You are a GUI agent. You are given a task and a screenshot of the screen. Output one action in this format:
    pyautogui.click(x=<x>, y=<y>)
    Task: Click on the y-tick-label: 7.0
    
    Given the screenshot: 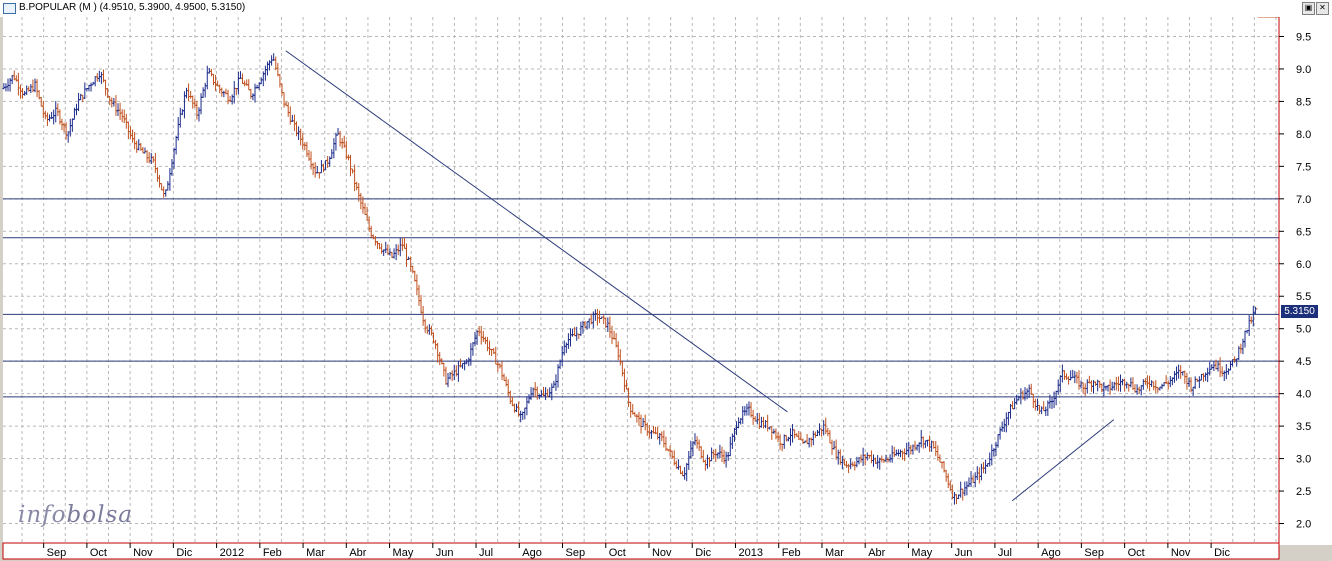 What is the action you would take?
    pyautogui.click(x=1303, y=200)
    